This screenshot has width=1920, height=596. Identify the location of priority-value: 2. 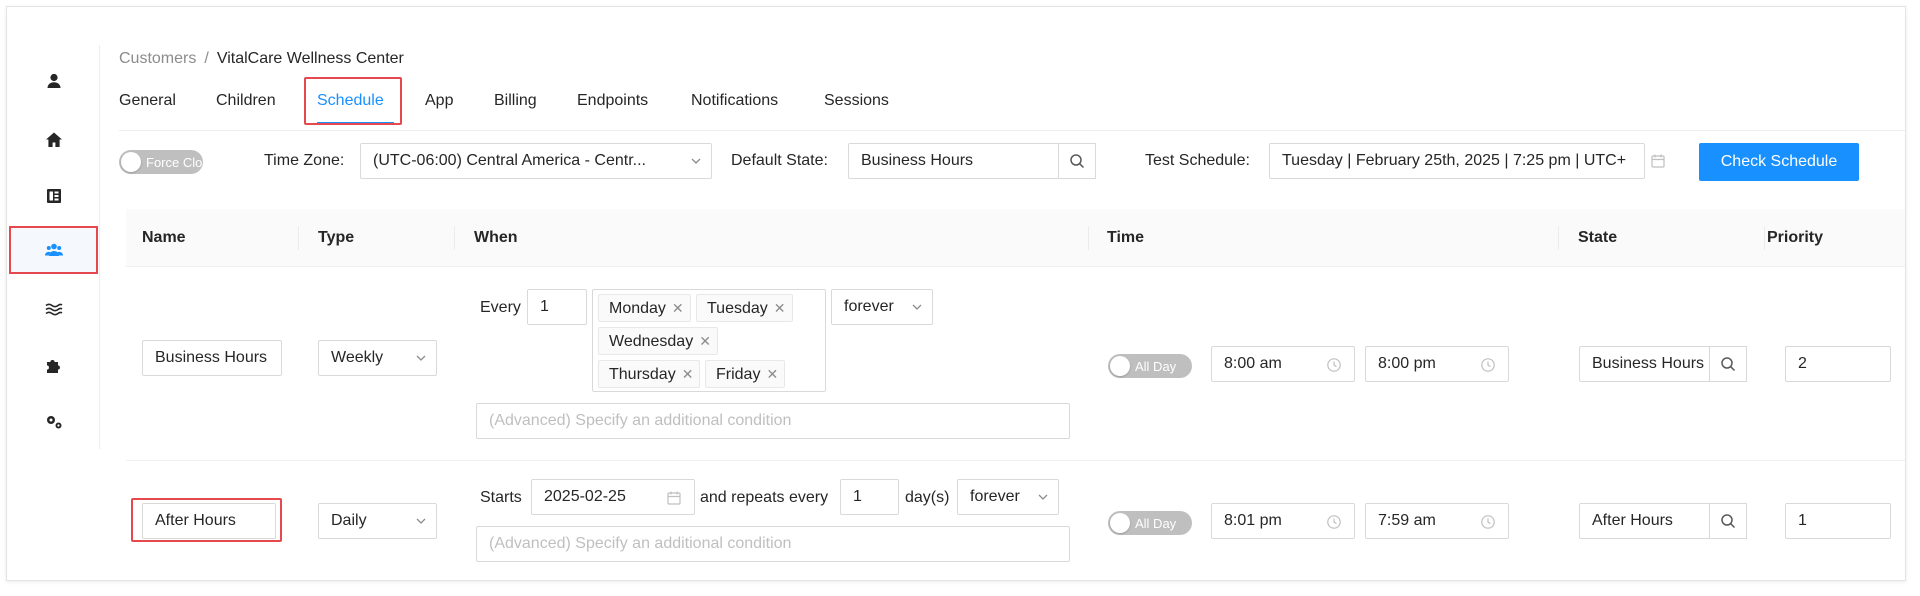
(1802, 363).